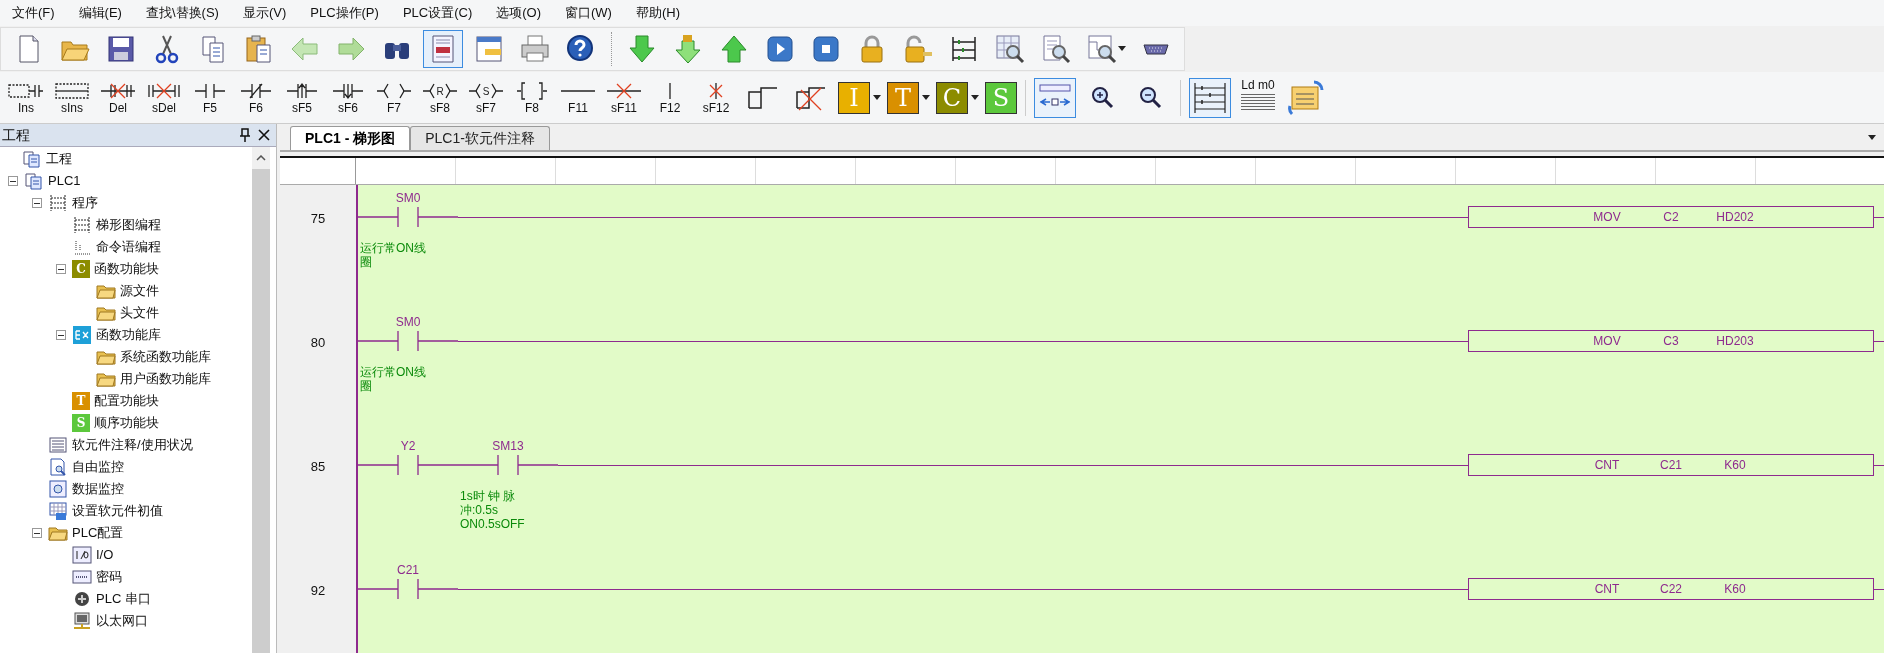 The height and width of the screenshot is (653, 1884). I want to click on ladder-tool-button: sIns, so click(72, 97).